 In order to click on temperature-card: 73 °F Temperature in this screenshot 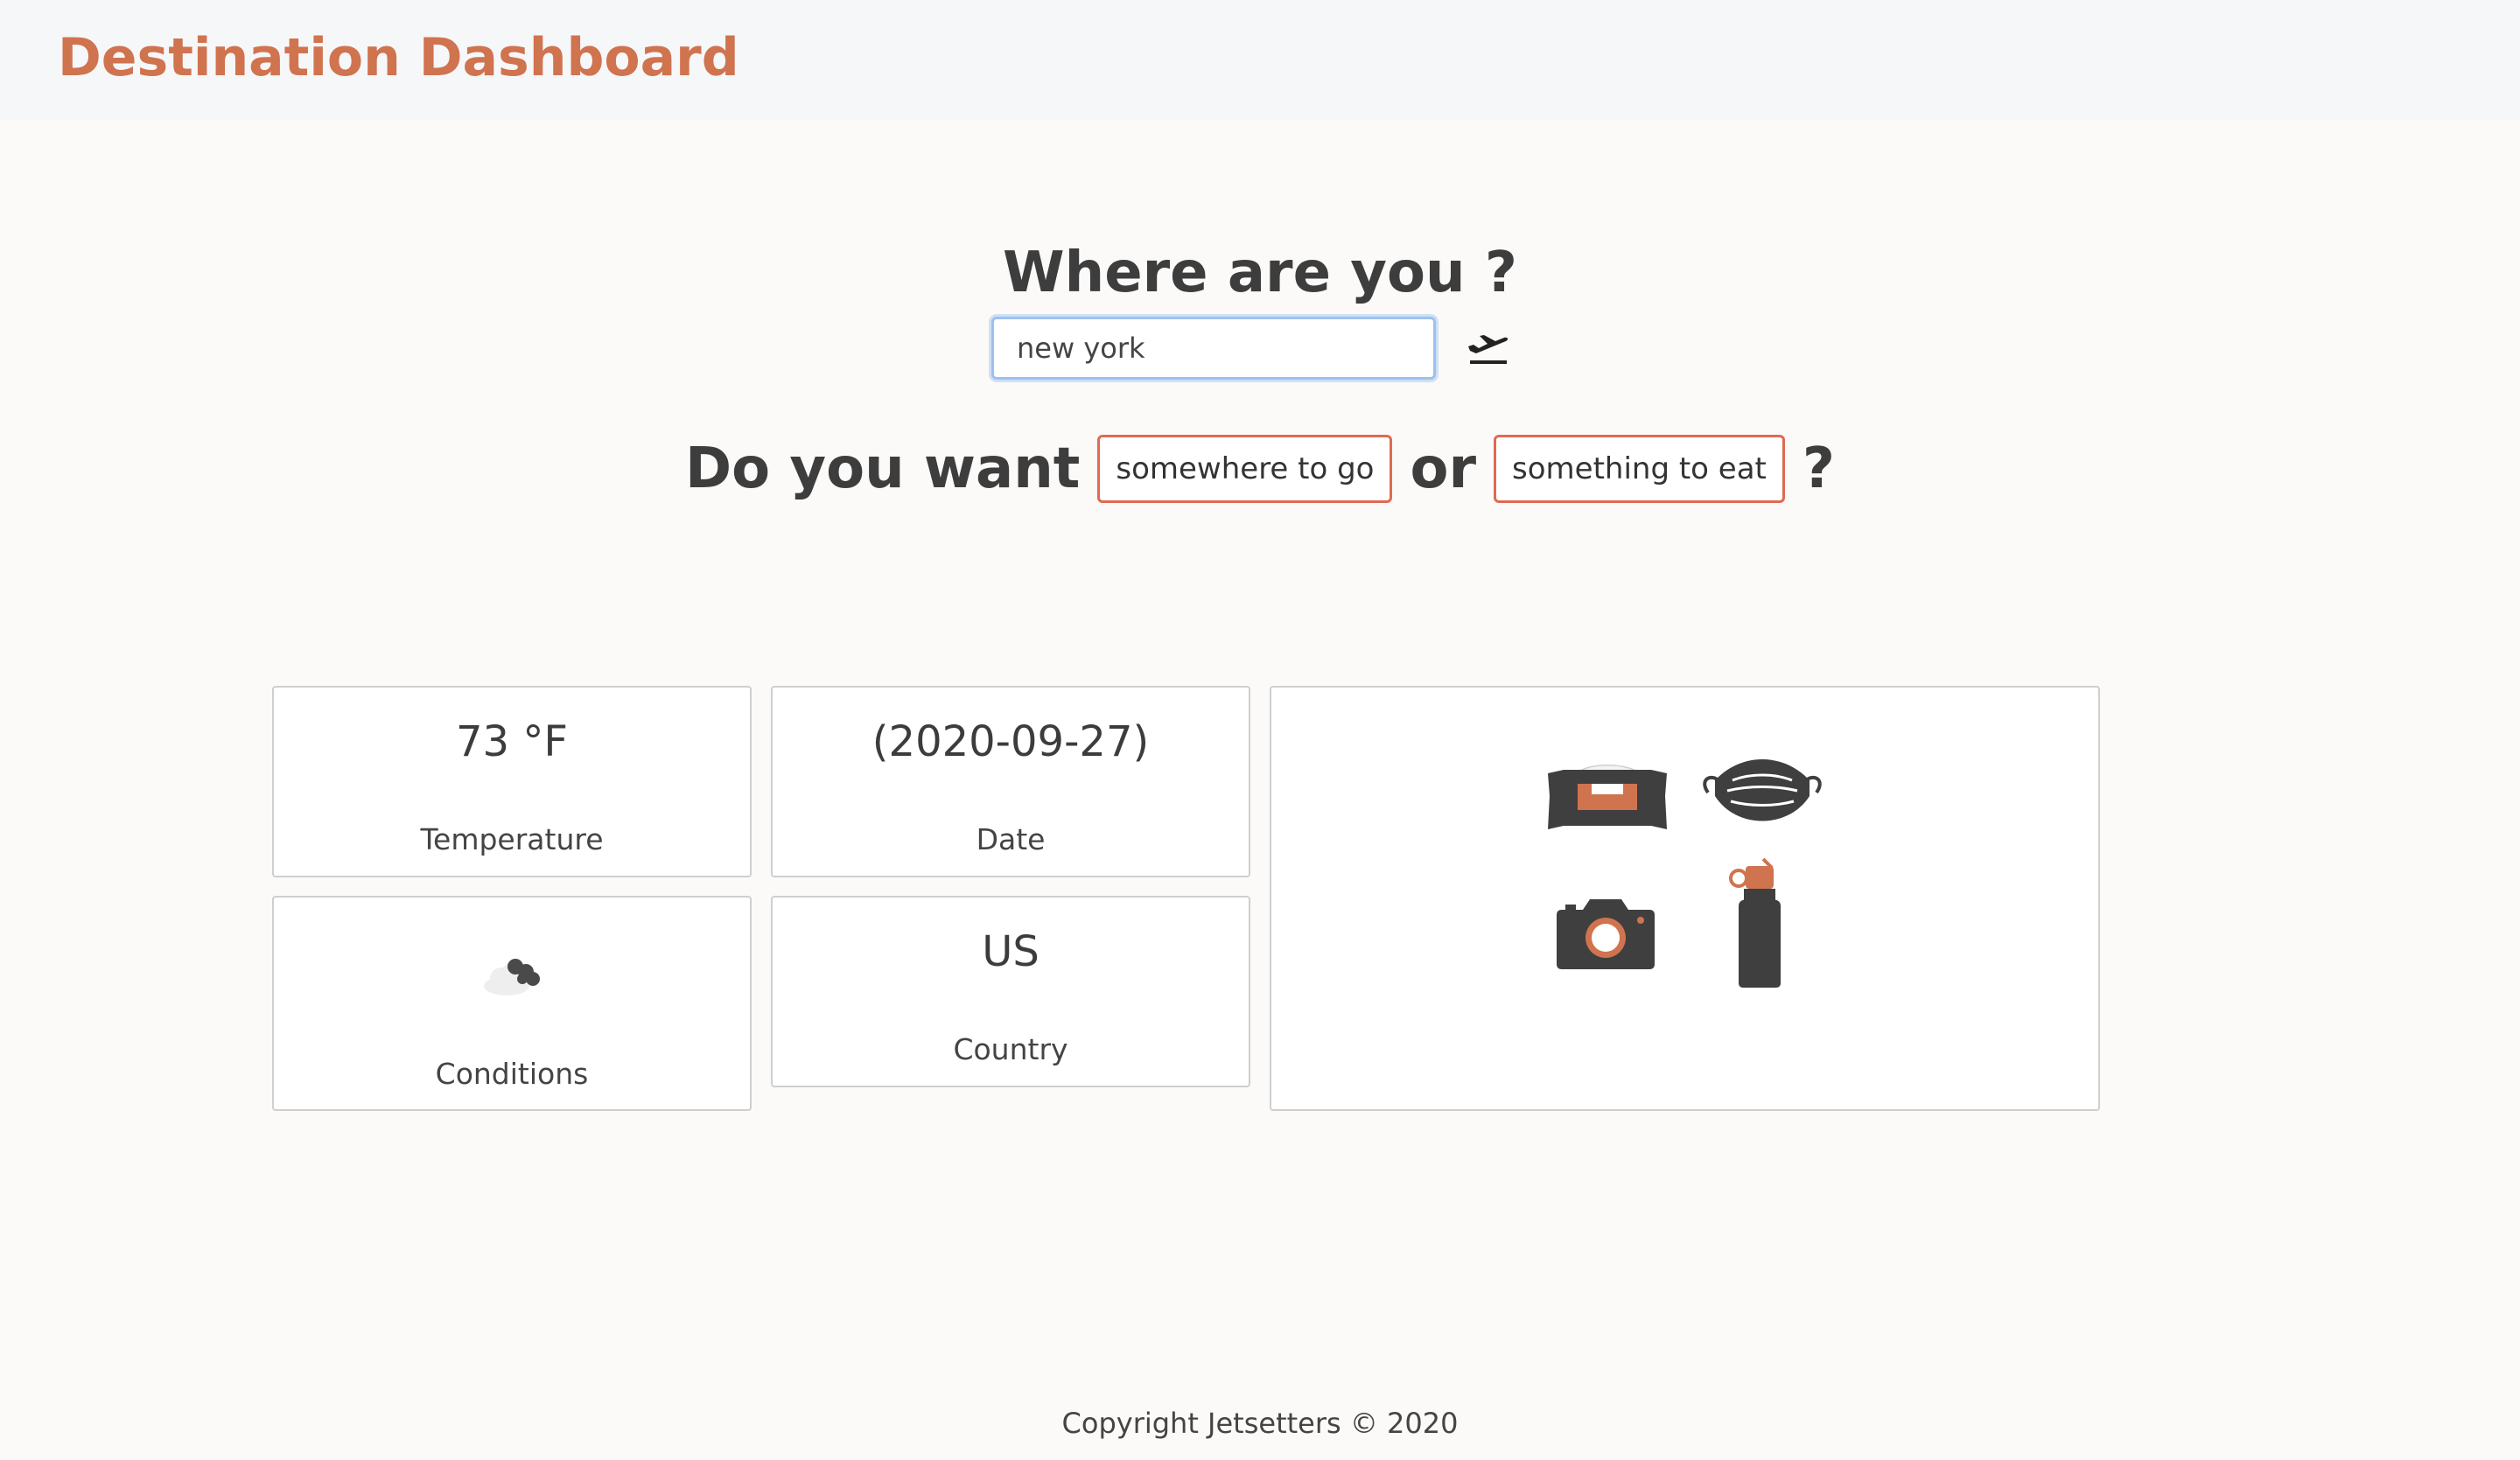, I will do `click(512, 781)`.